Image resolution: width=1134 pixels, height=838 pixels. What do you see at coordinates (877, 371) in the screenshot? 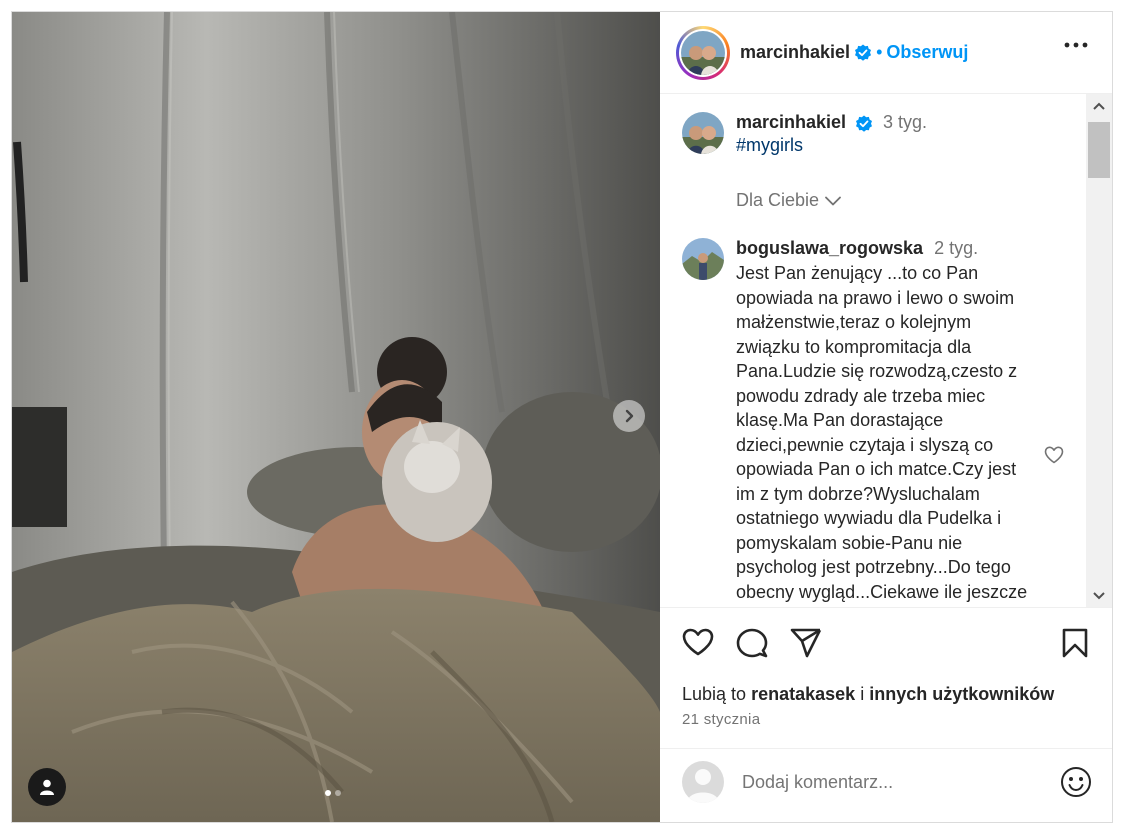
I see `comment-line: Pana.Ludzie się rozwodzą,czesto z` at bounding box center [877, 371].